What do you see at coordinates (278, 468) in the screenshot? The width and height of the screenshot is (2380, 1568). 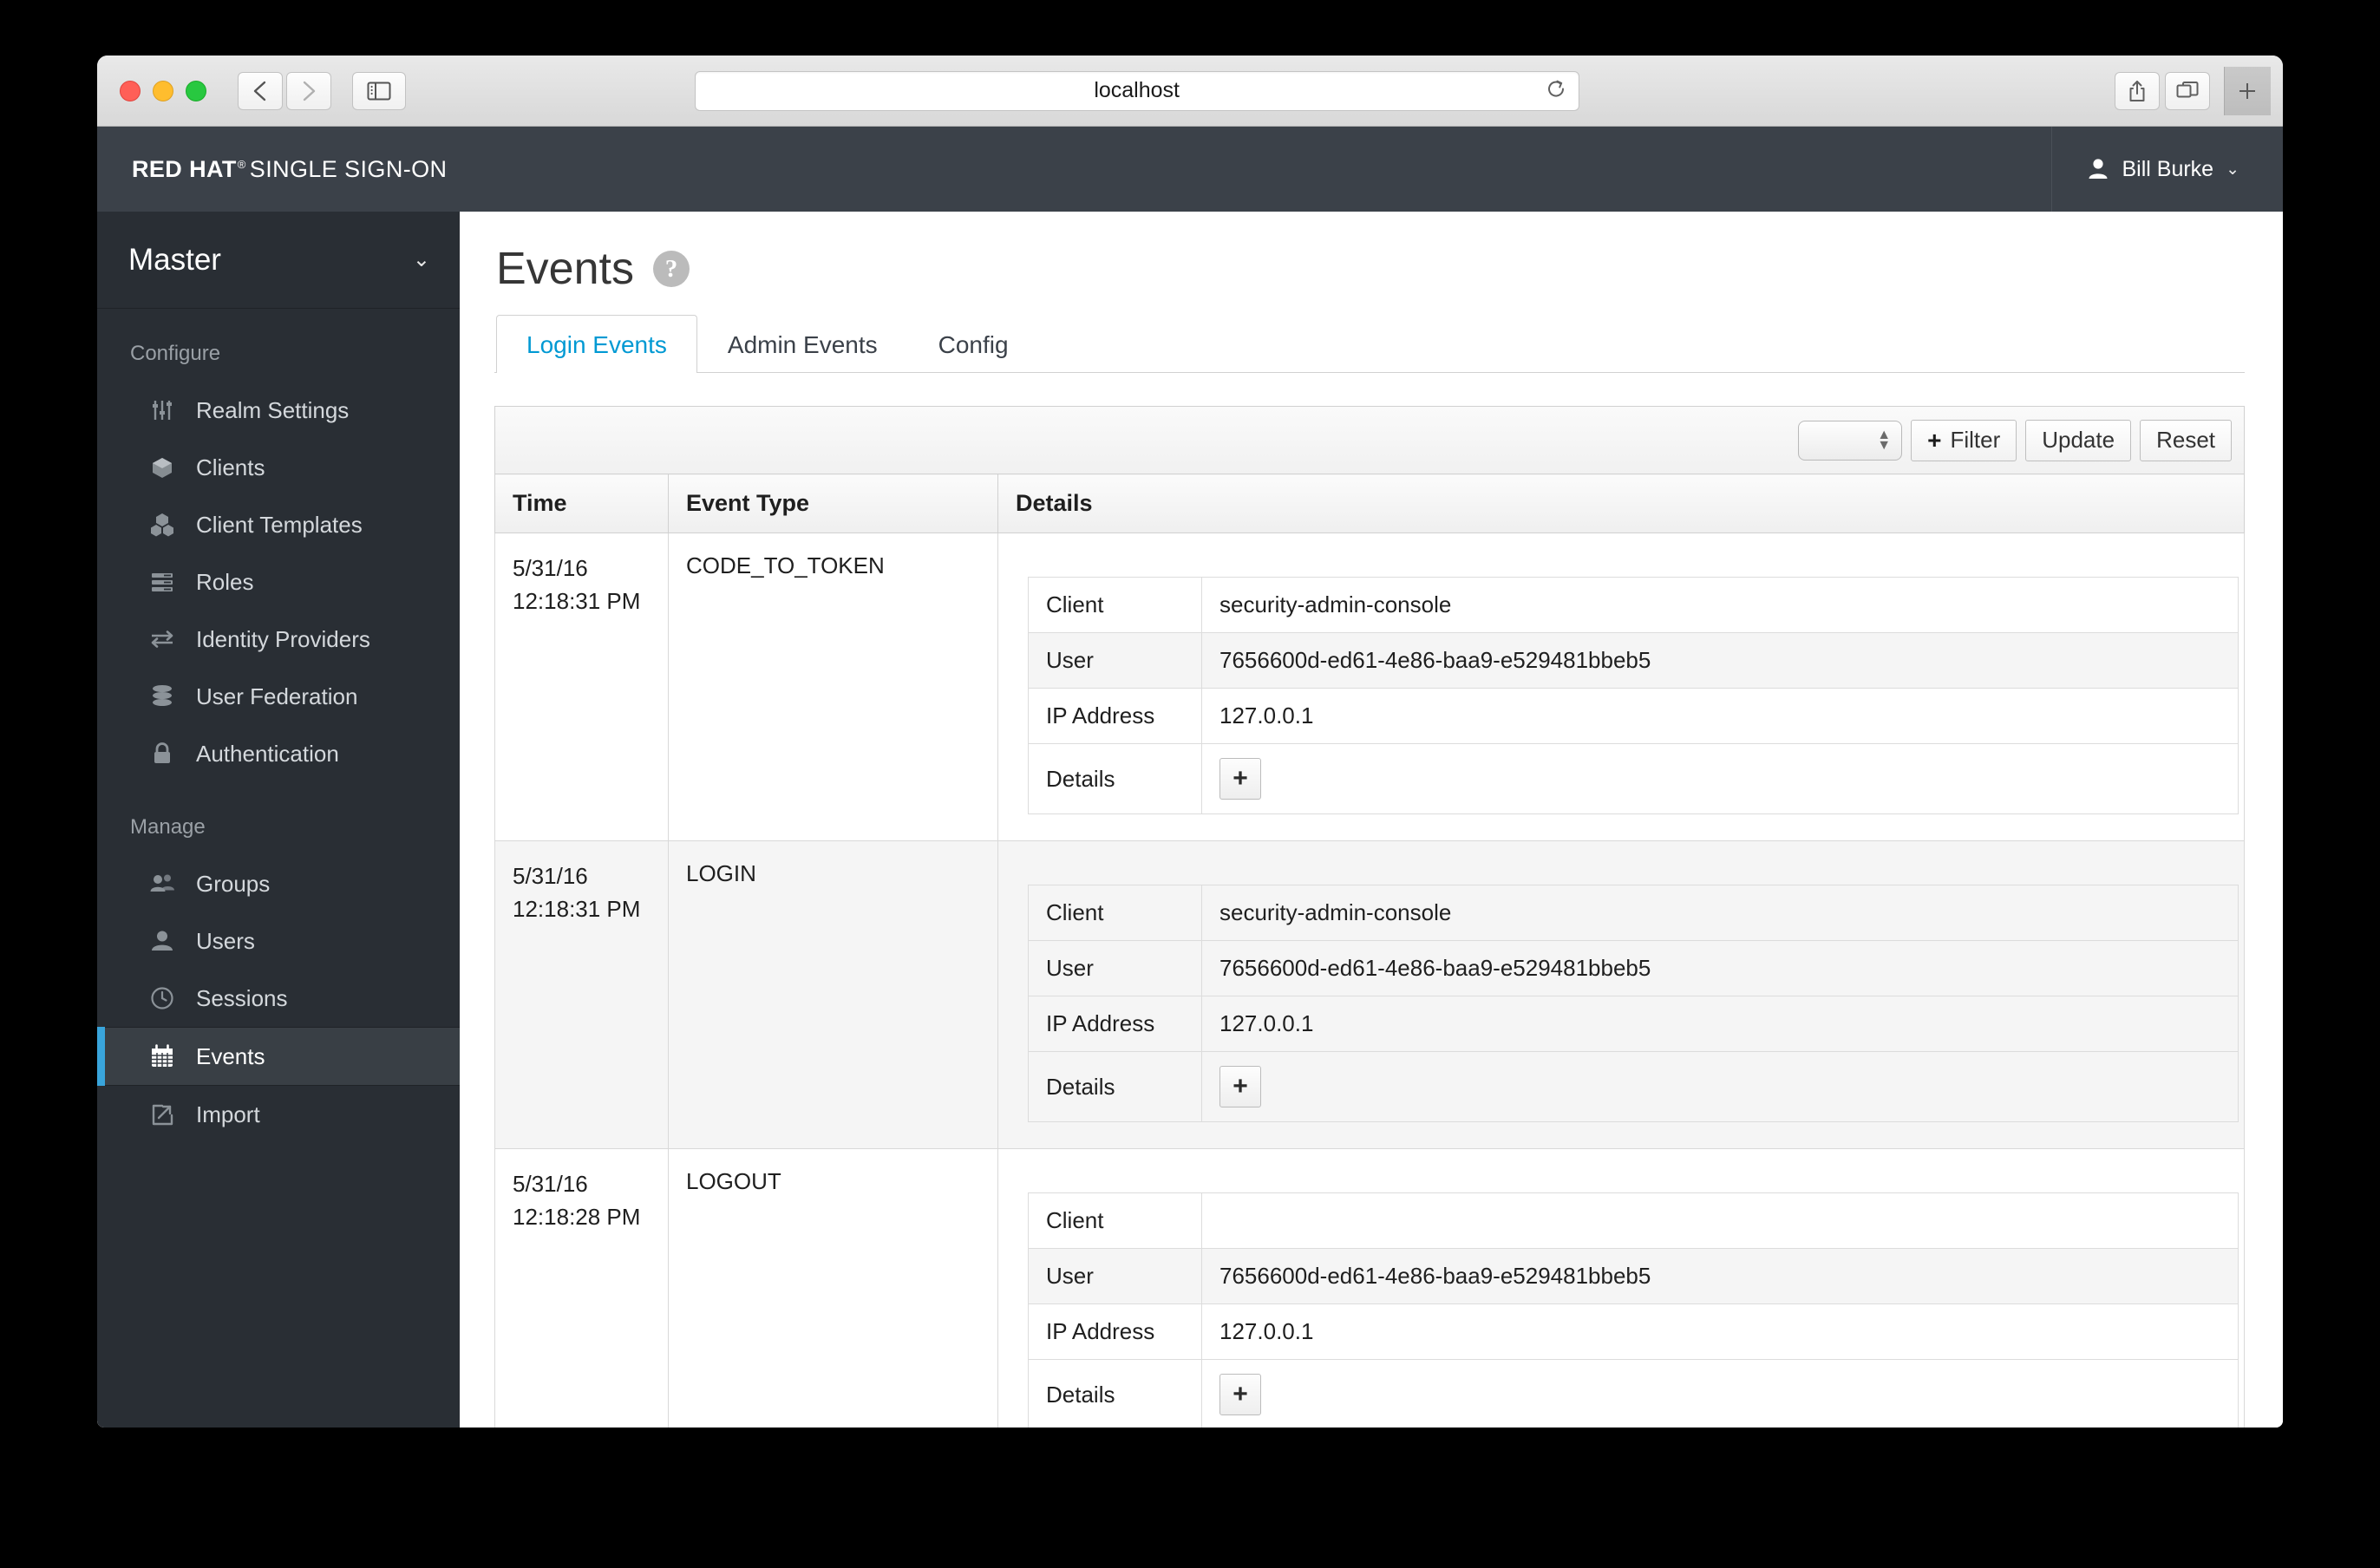 I see `sidebar-item-clients: Clients` at bounding box center [278, 468].